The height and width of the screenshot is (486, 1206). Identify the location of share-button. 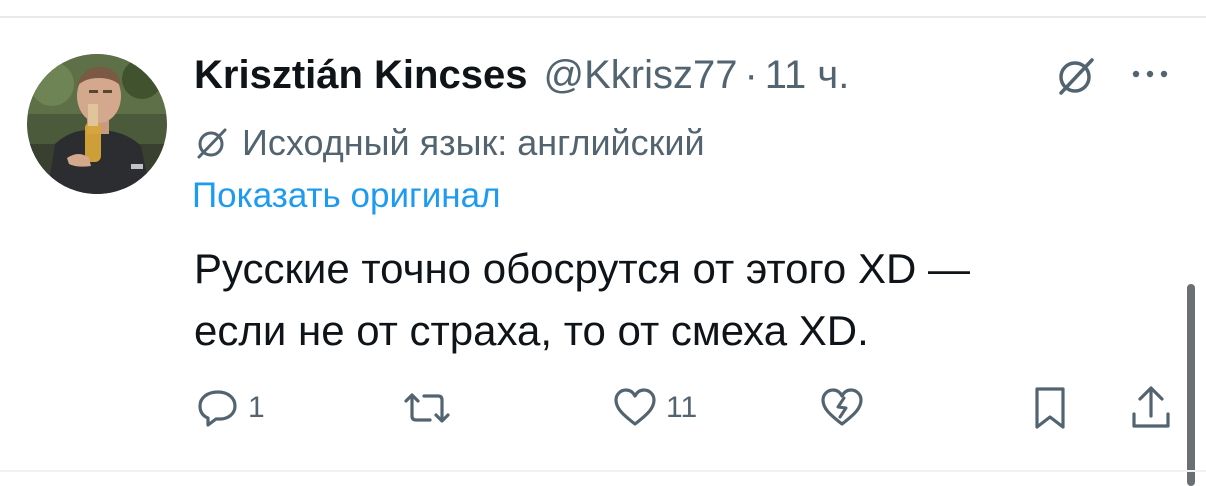
(1151, 408).